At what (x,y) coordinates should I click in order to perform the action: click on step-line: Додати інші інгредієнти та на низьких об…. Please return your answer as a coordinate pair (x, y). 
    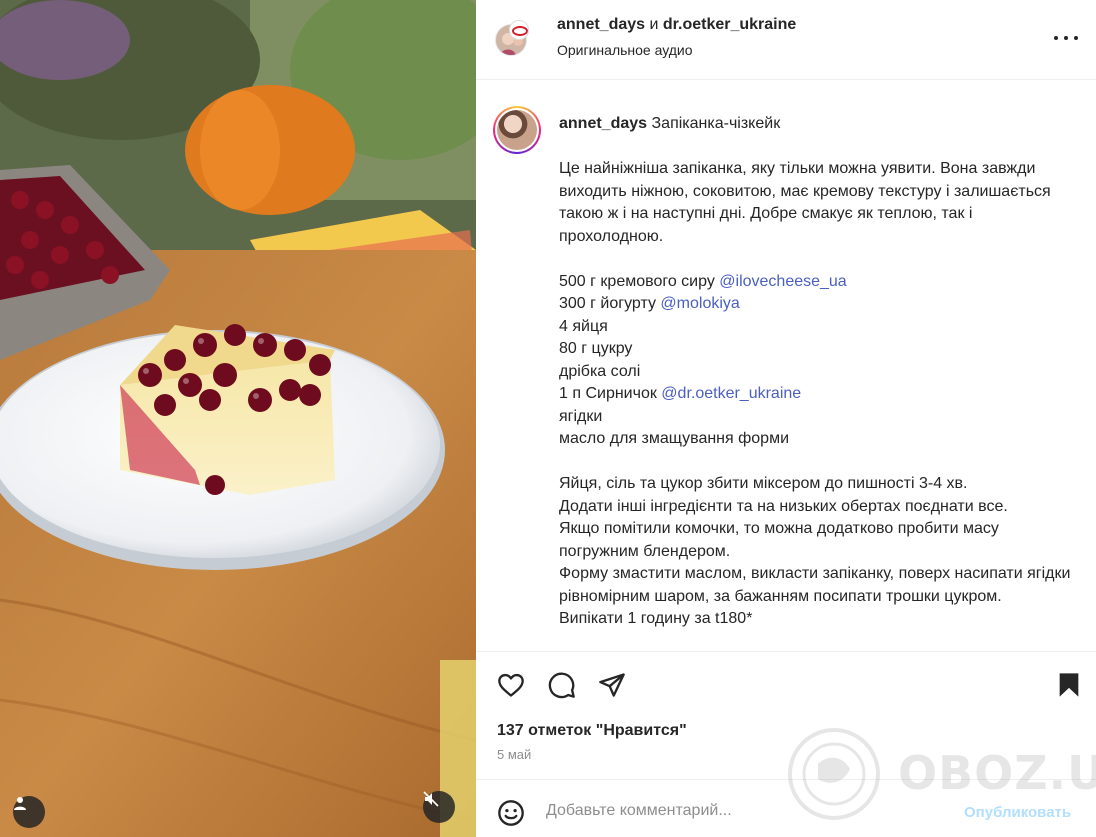
    Looking at the image, I should click on (783, 506).